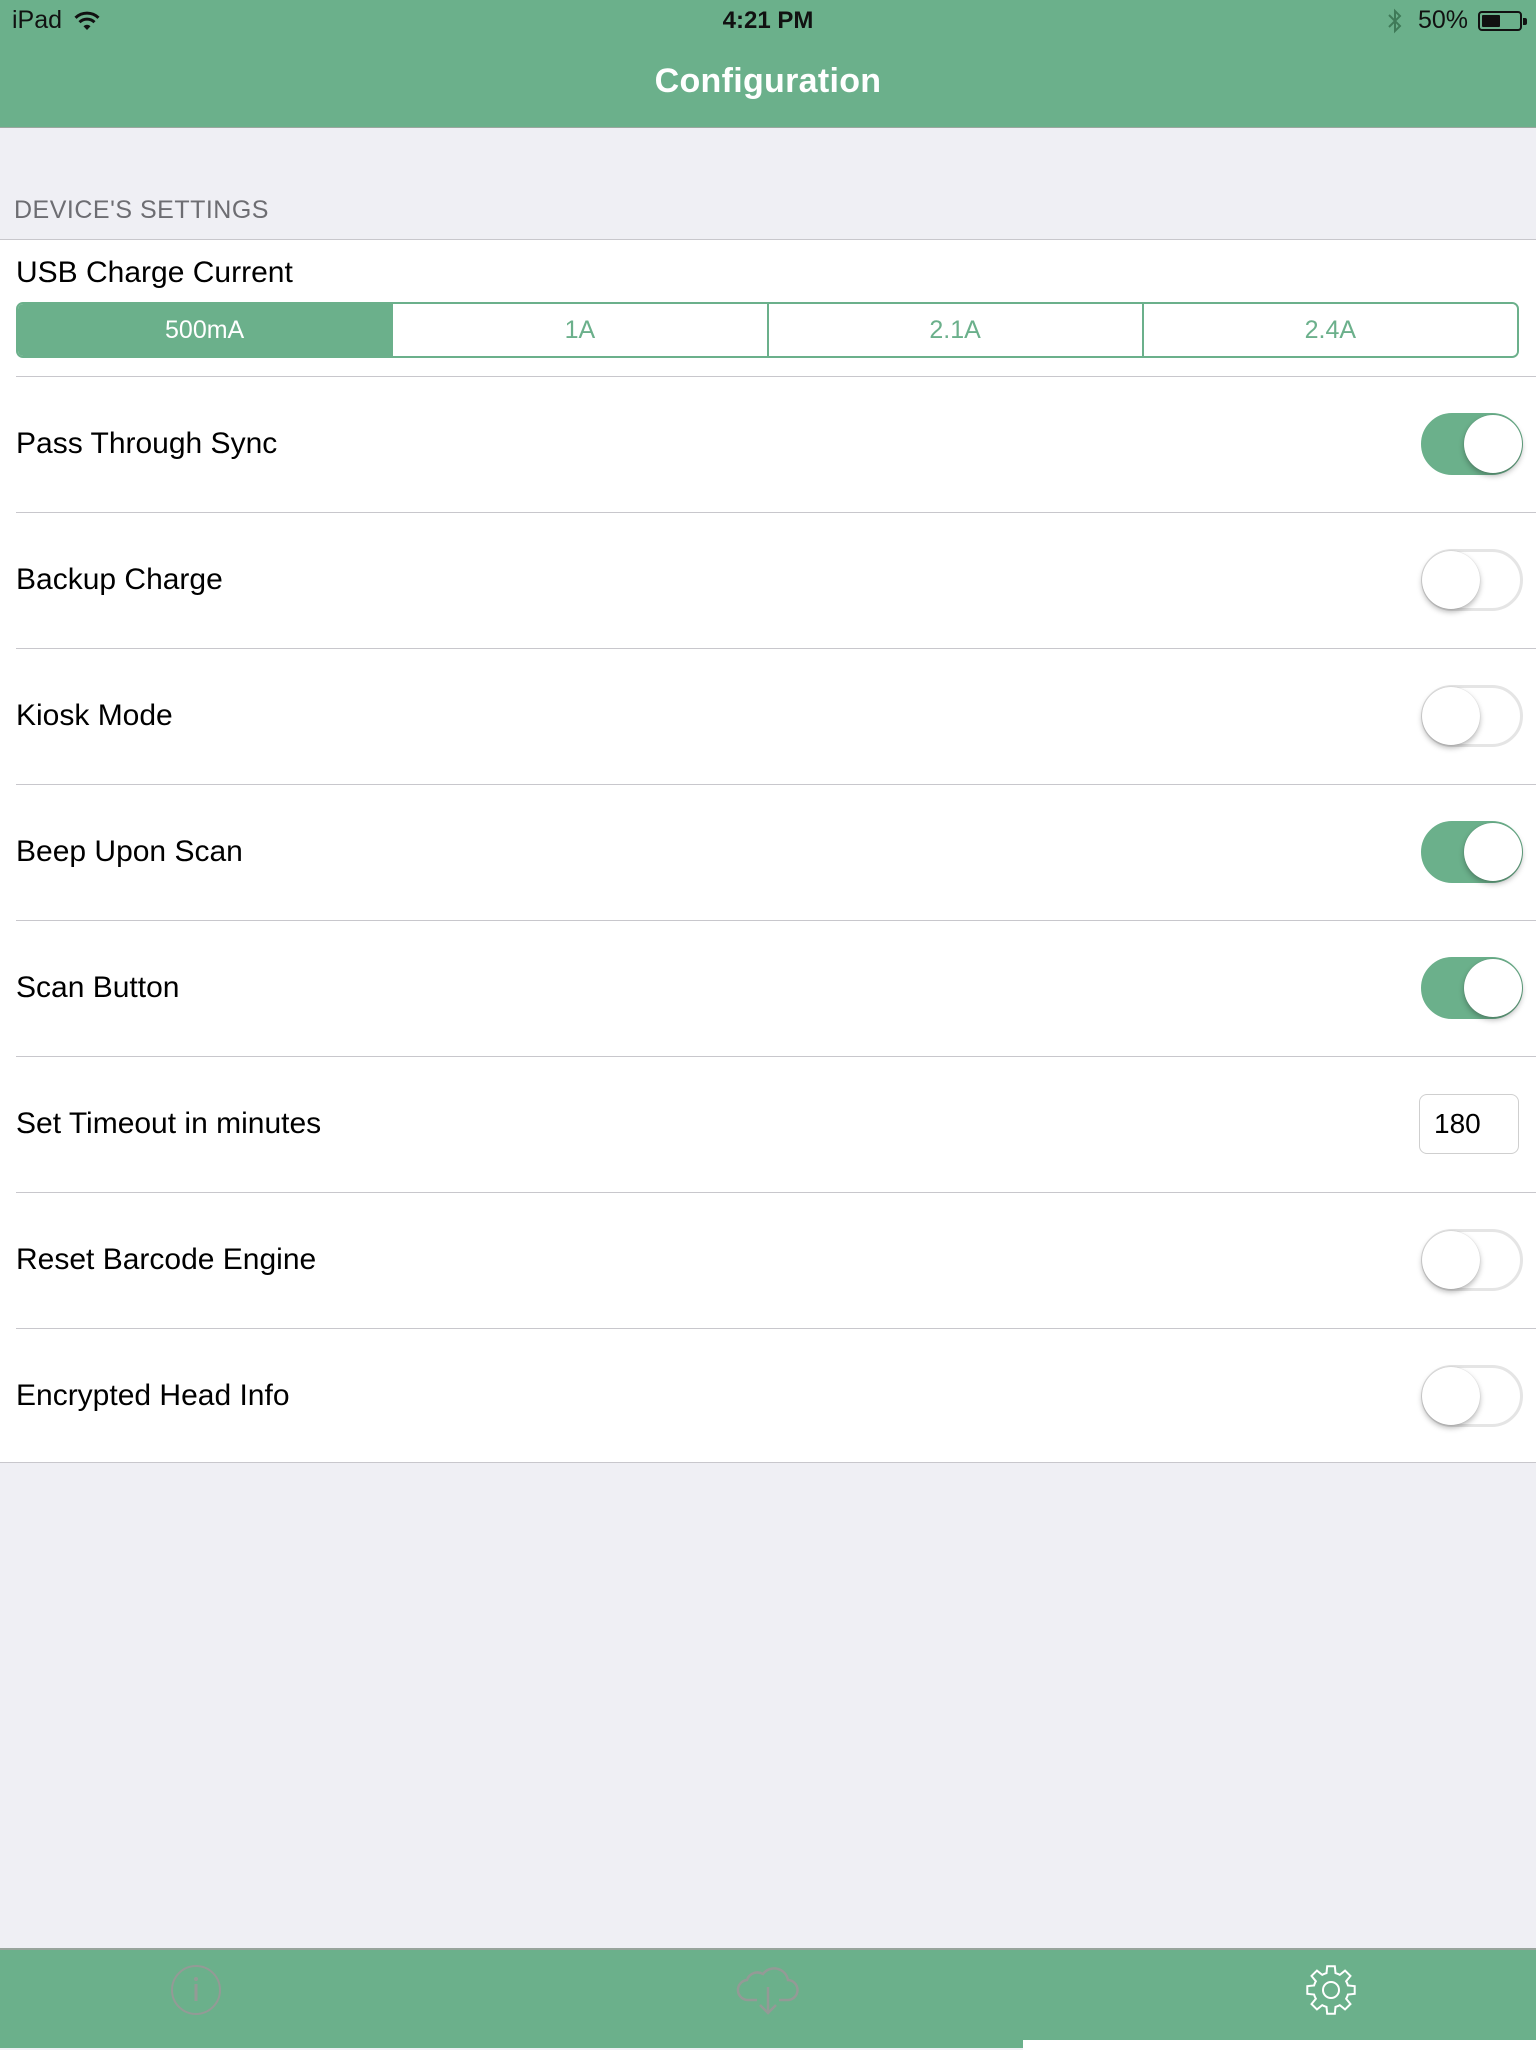 The image size is (1536, 2050). Describe the element at coordinates (579, 330) in the screenshot. I see `segment-1a: 1A` at that location.